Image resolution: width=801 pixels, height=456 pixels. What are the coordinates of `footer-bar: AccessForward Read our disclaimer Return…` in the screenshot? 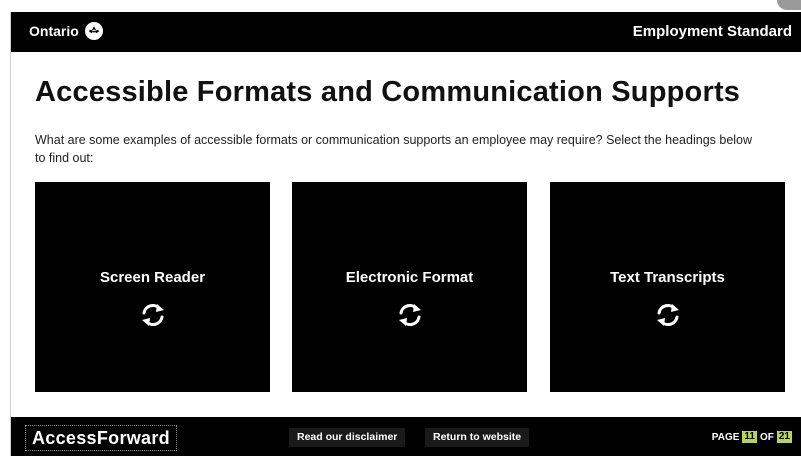 It's located at (406, 436).